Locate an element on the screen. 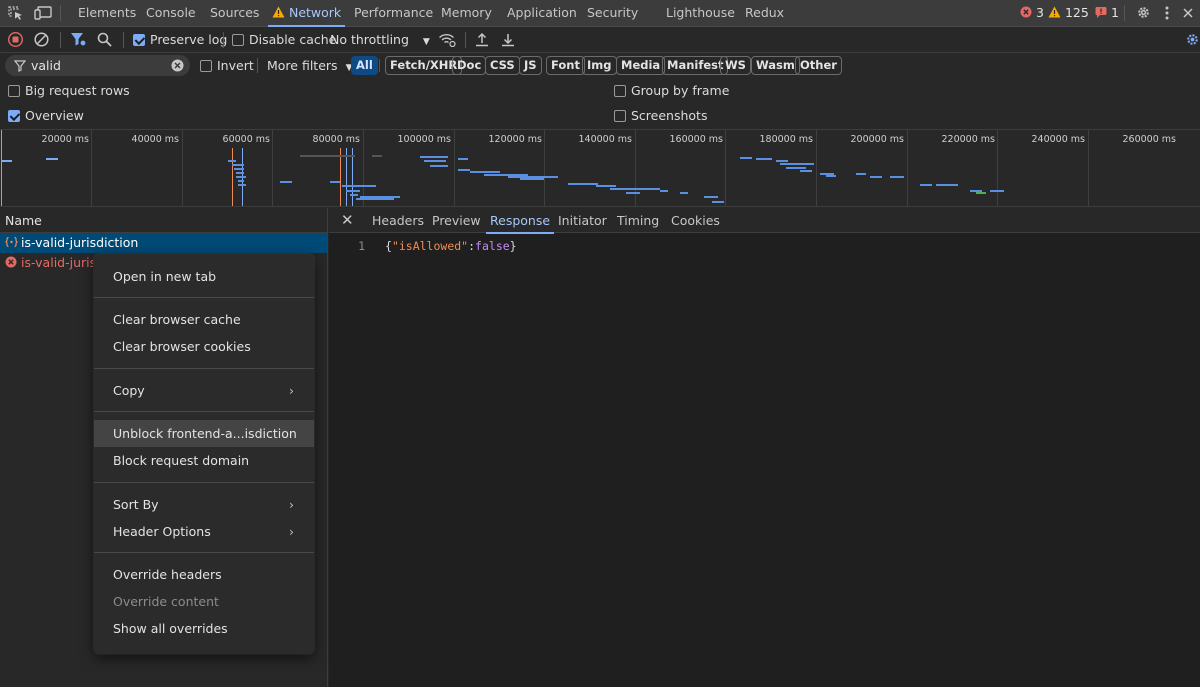 The height and width of the screenshot is (687, 1200). clear-icon is located at coordinates (42, 39).